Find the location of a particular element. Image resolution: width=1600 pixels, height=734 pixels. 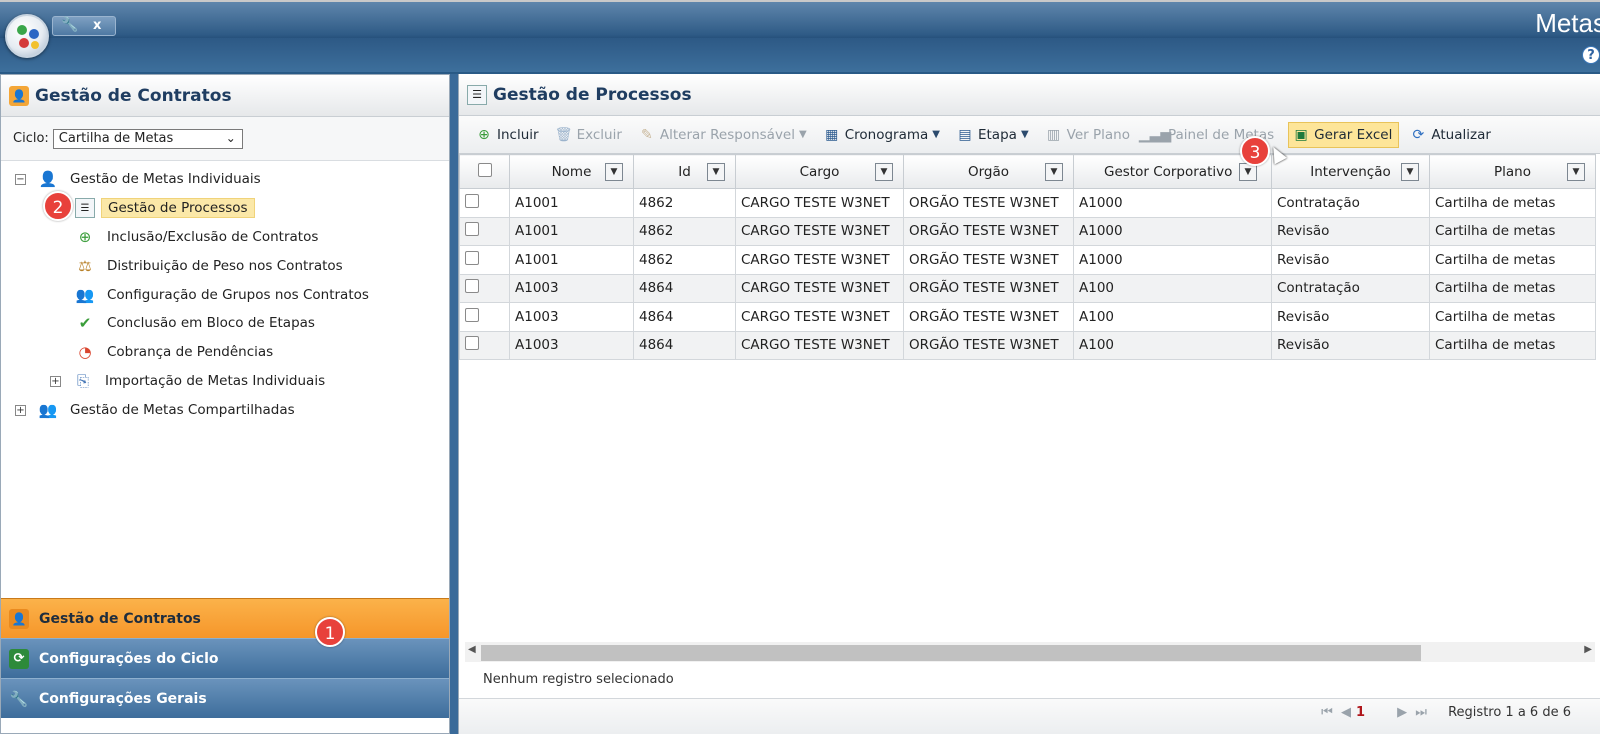

pager-first-prev-icons: ⏮ ◀ is located at coordinates (1337, 712).